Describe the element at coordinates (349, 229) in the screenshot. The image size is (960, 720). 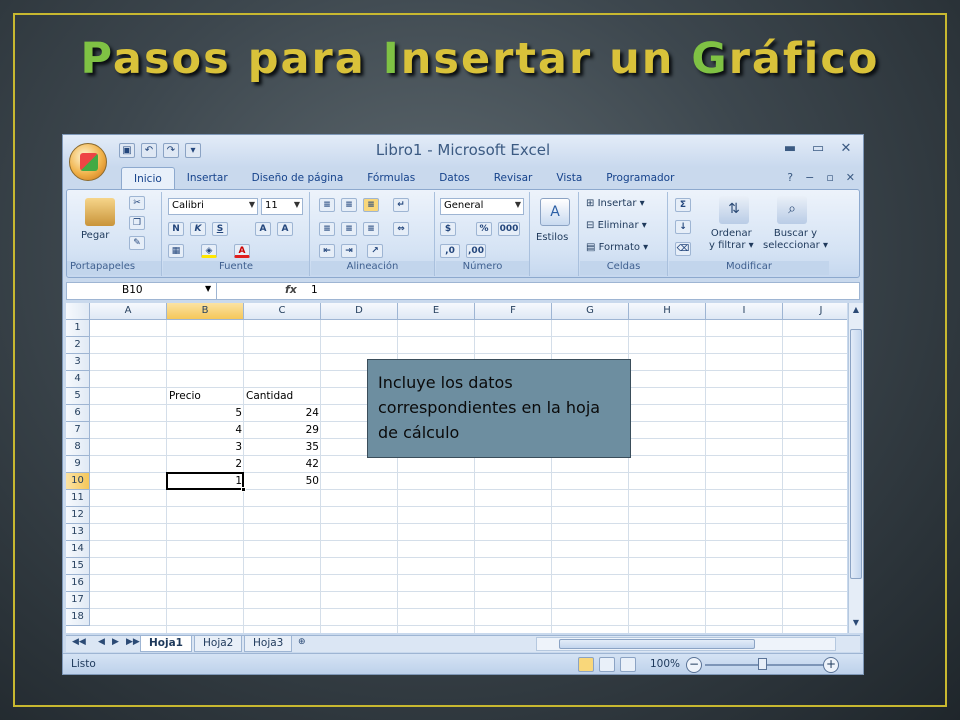
I see `align-center-icon: ≡` at that location.